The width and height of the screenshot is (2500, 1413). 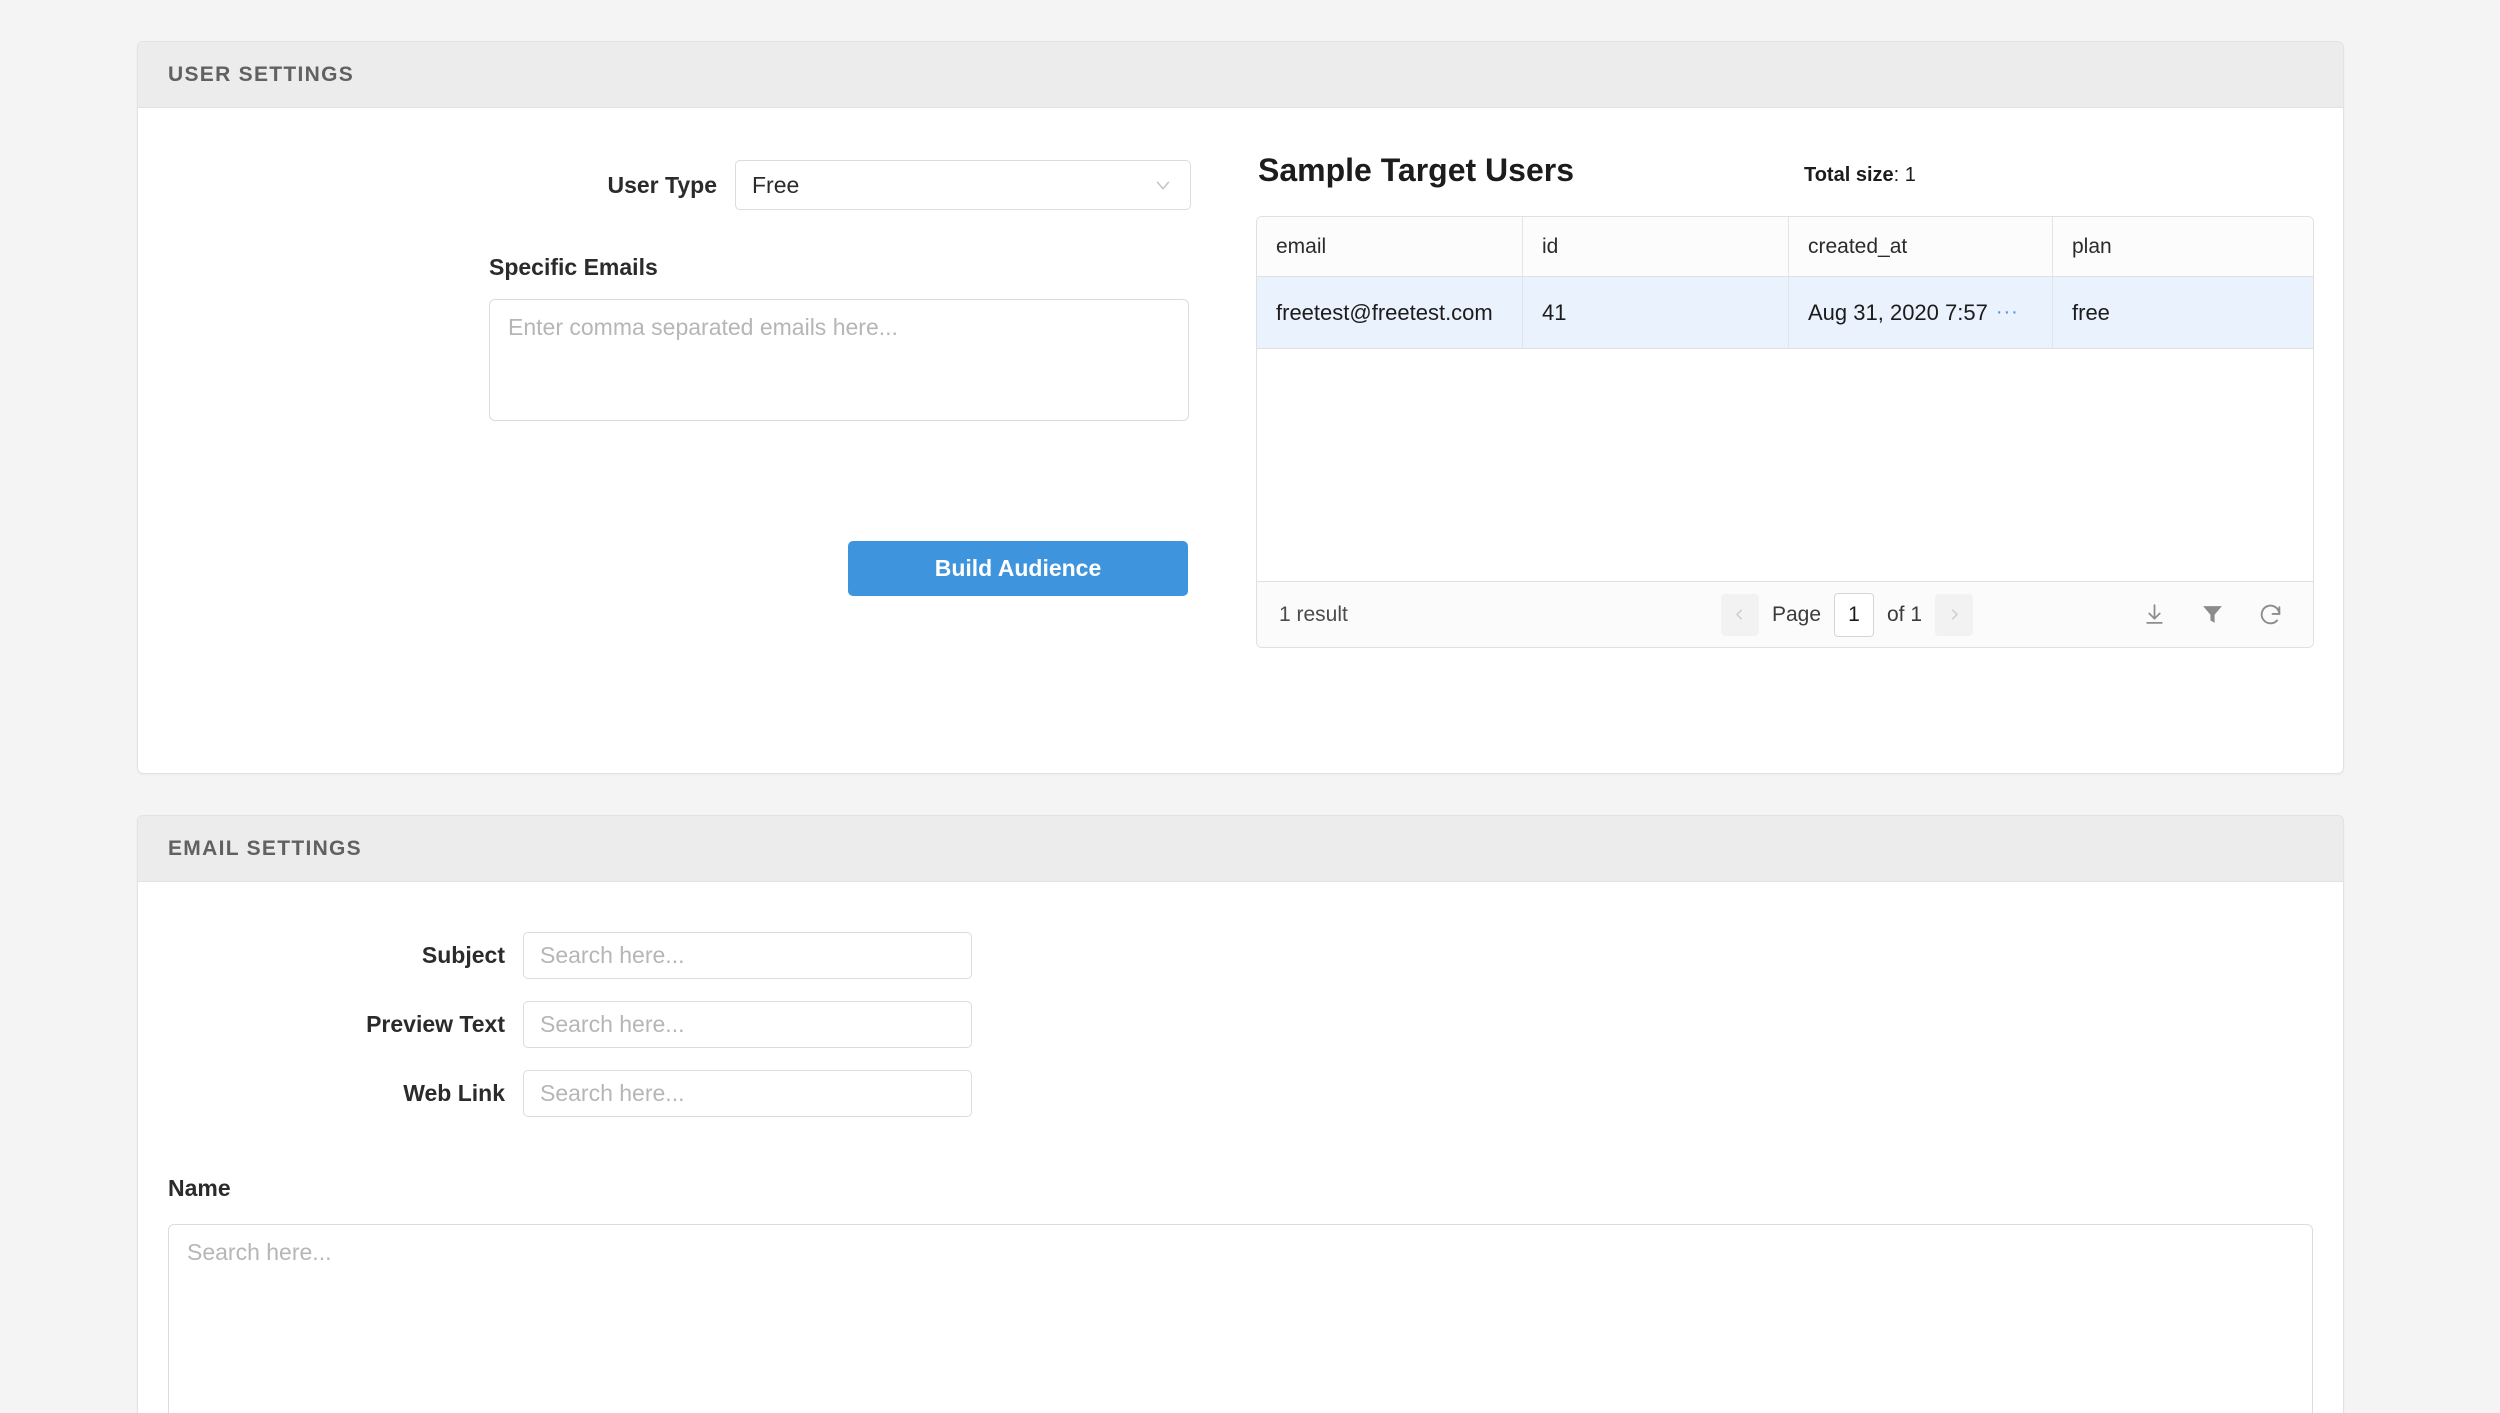 What do you see at coordinates (662, 184) in the screenshot?
I see `user-type-label: User Type` at bounding box center [662, 184].